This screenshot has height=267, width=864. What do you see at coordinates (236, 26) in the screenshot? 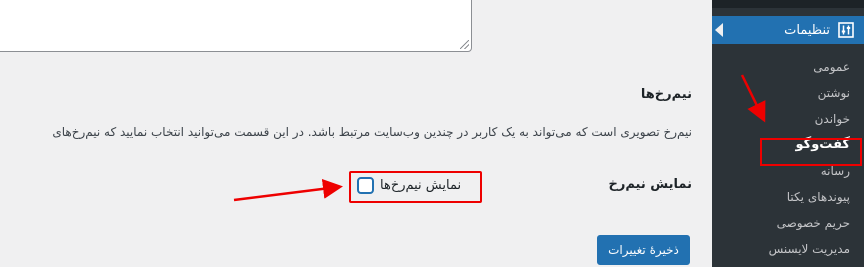
I see `textarea-field` at bounding box center [236, 26].